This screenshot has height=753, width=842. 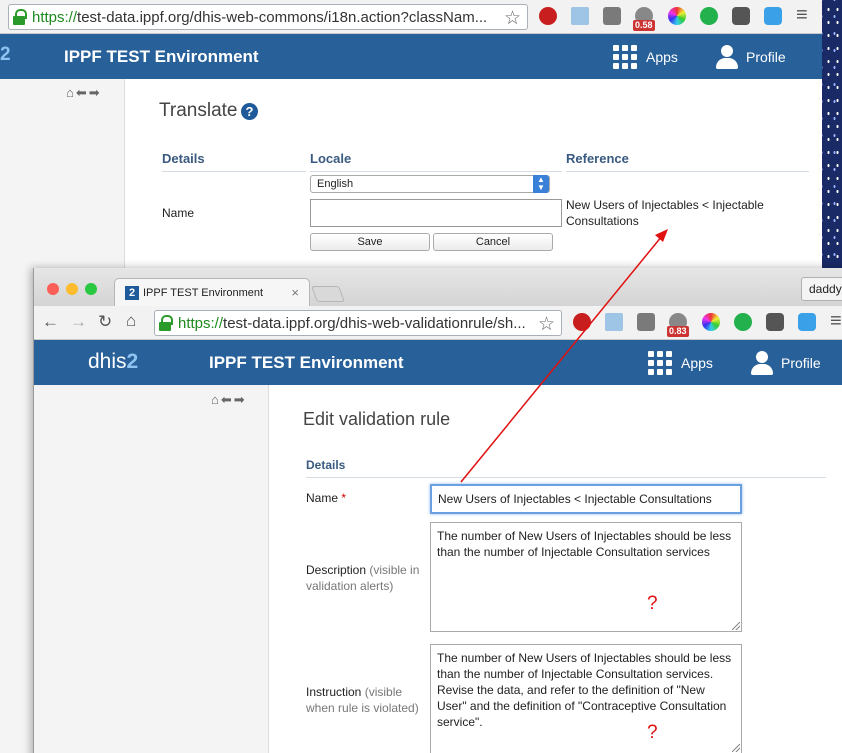 I want to click on forward-arrow-icon: →, so click(x=78, y=322).